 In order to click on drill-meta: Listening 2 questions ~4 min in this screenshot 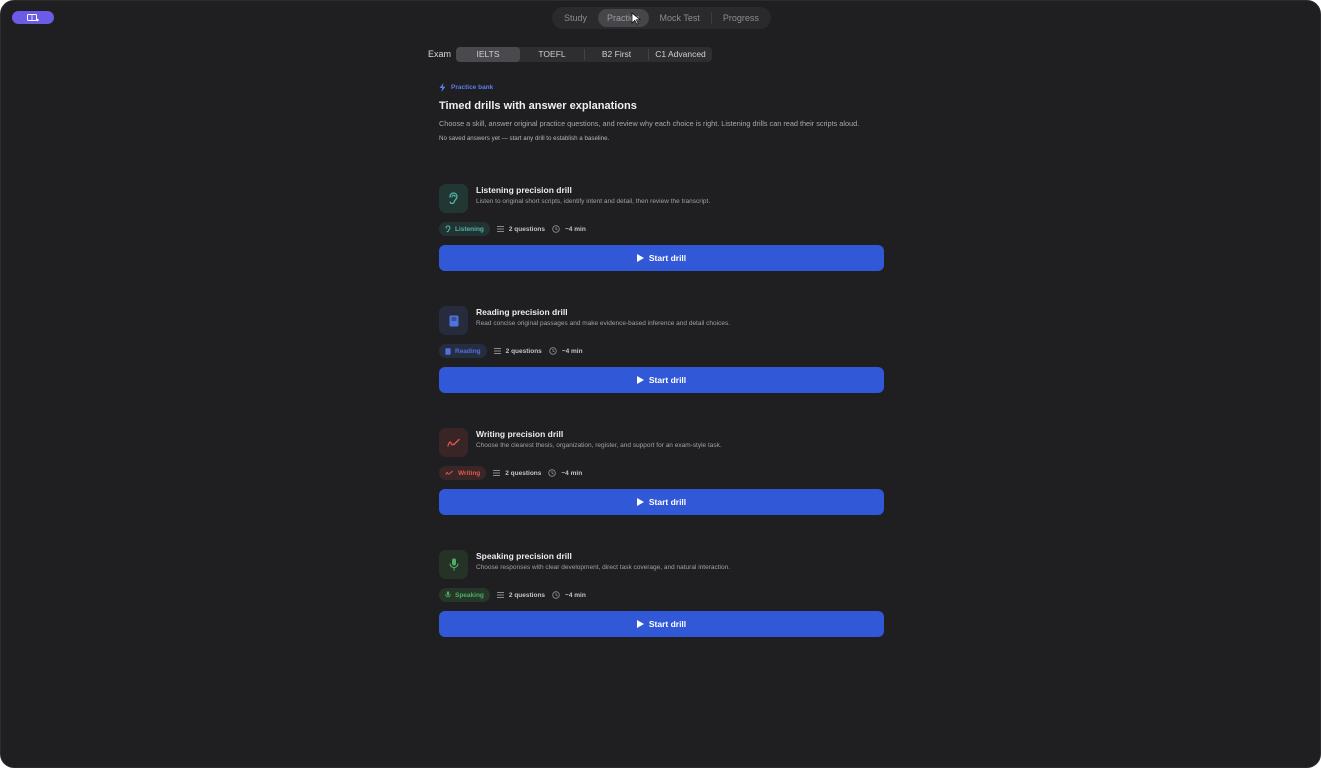, I will do `click(661, 229)`.